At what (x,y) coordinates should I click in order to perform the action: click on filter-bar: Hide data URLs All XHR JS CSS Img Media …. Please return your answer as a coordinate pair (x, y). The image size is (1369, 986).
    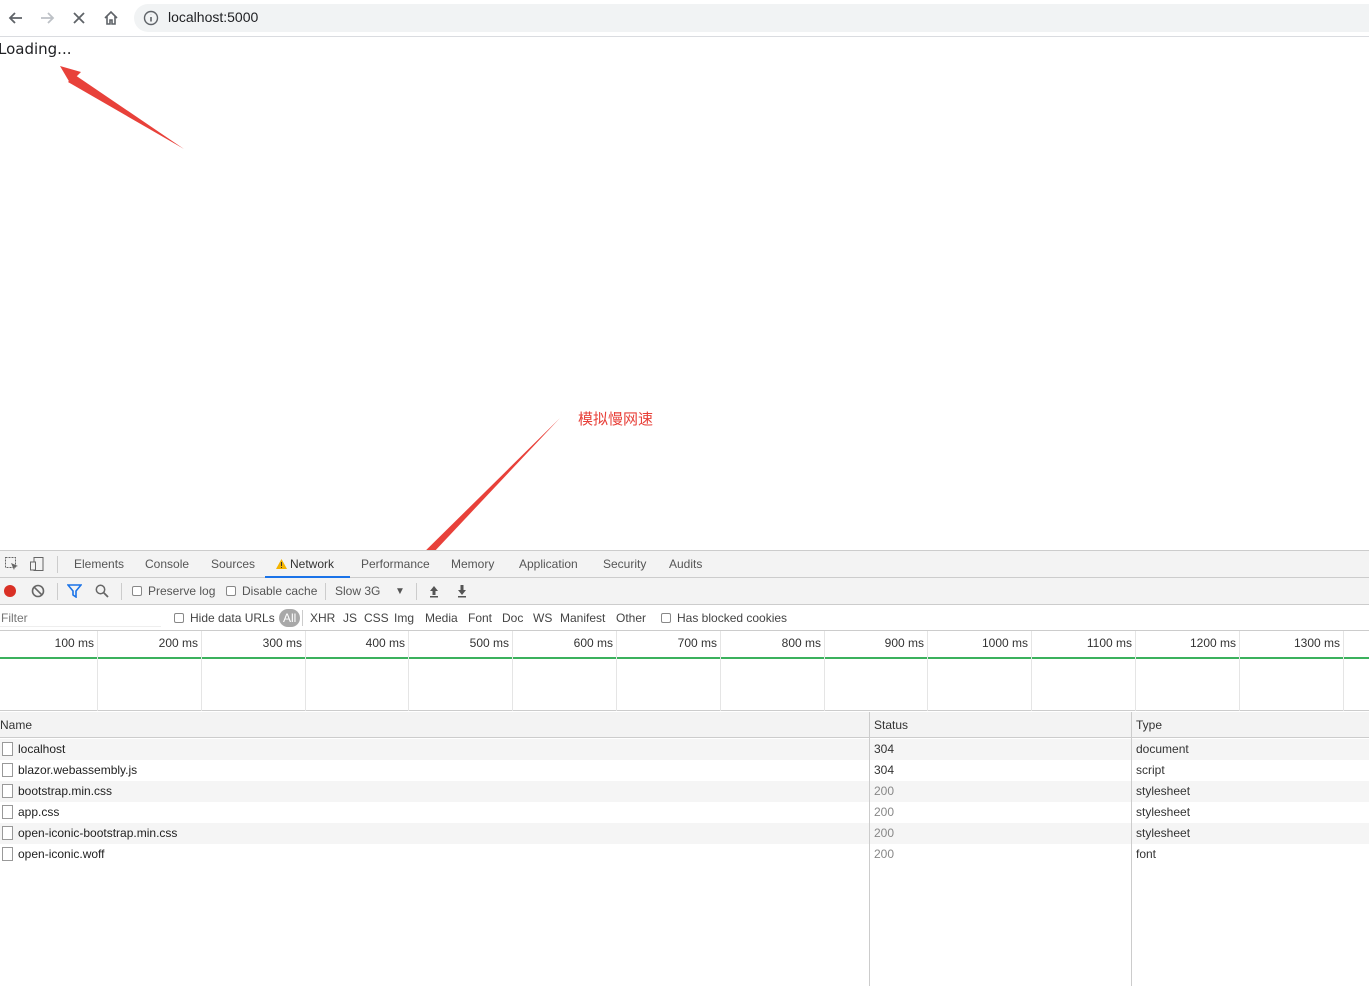
    Looking at the image, I should click on (684, 618).